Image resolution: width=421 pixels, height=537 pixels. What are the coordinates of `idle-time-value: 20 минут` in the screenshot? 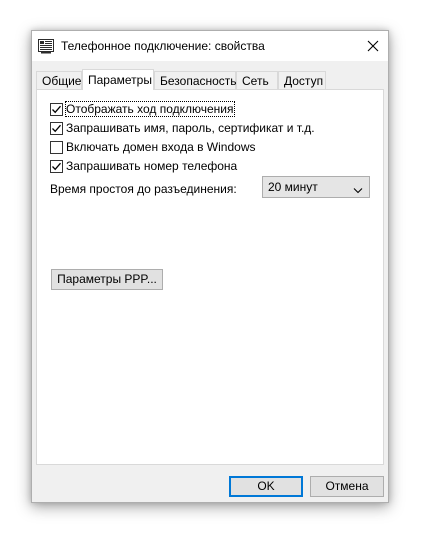 It's located at (293, 187).